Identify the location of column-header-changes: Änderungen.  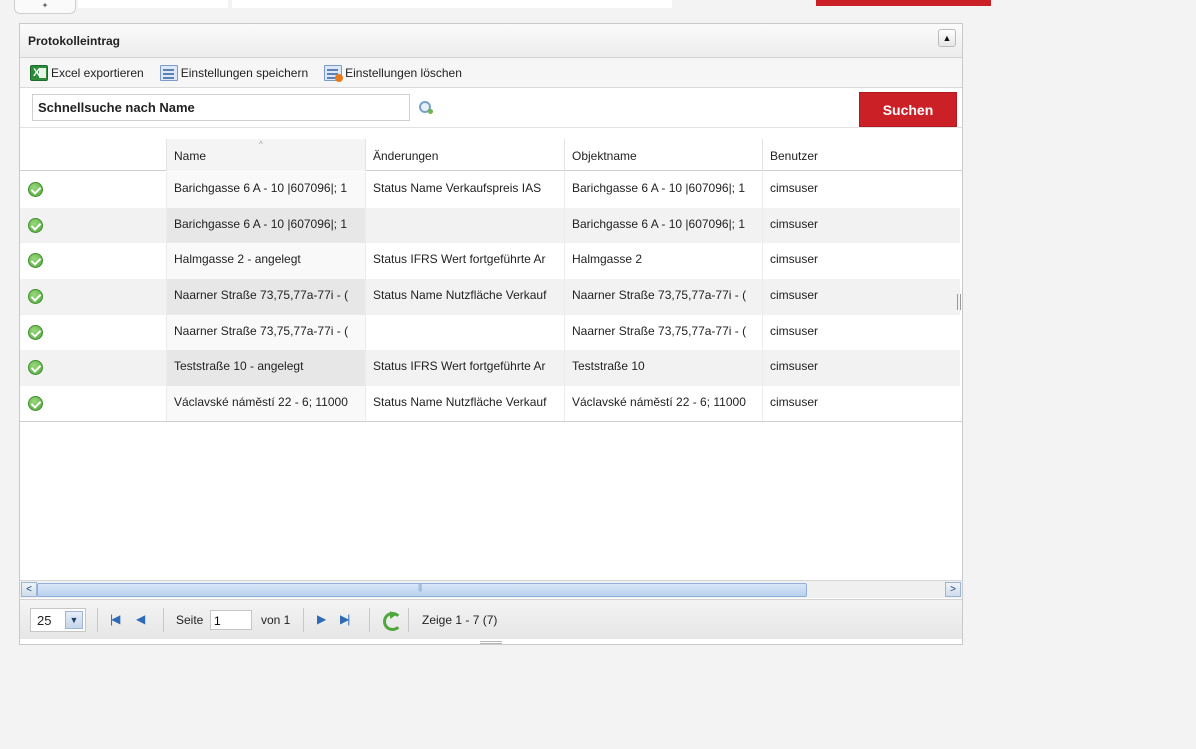
(464, 155).